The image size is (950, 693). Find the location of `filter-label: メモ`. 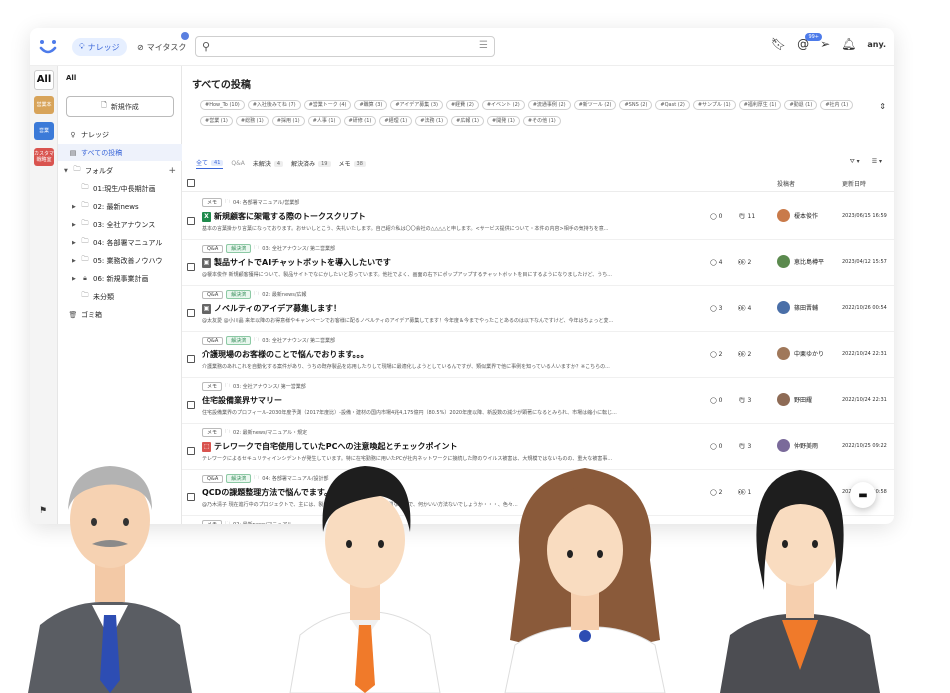

filter-label: メモ is located at coordinates (344, 164).